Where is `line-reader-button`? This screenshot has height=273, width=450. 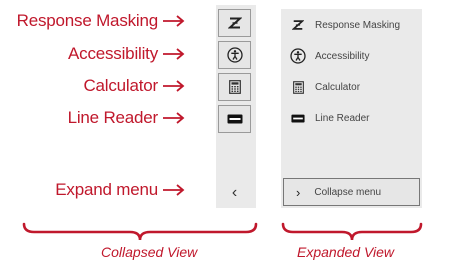
line-reader-button is located at coordinates (234, 119).